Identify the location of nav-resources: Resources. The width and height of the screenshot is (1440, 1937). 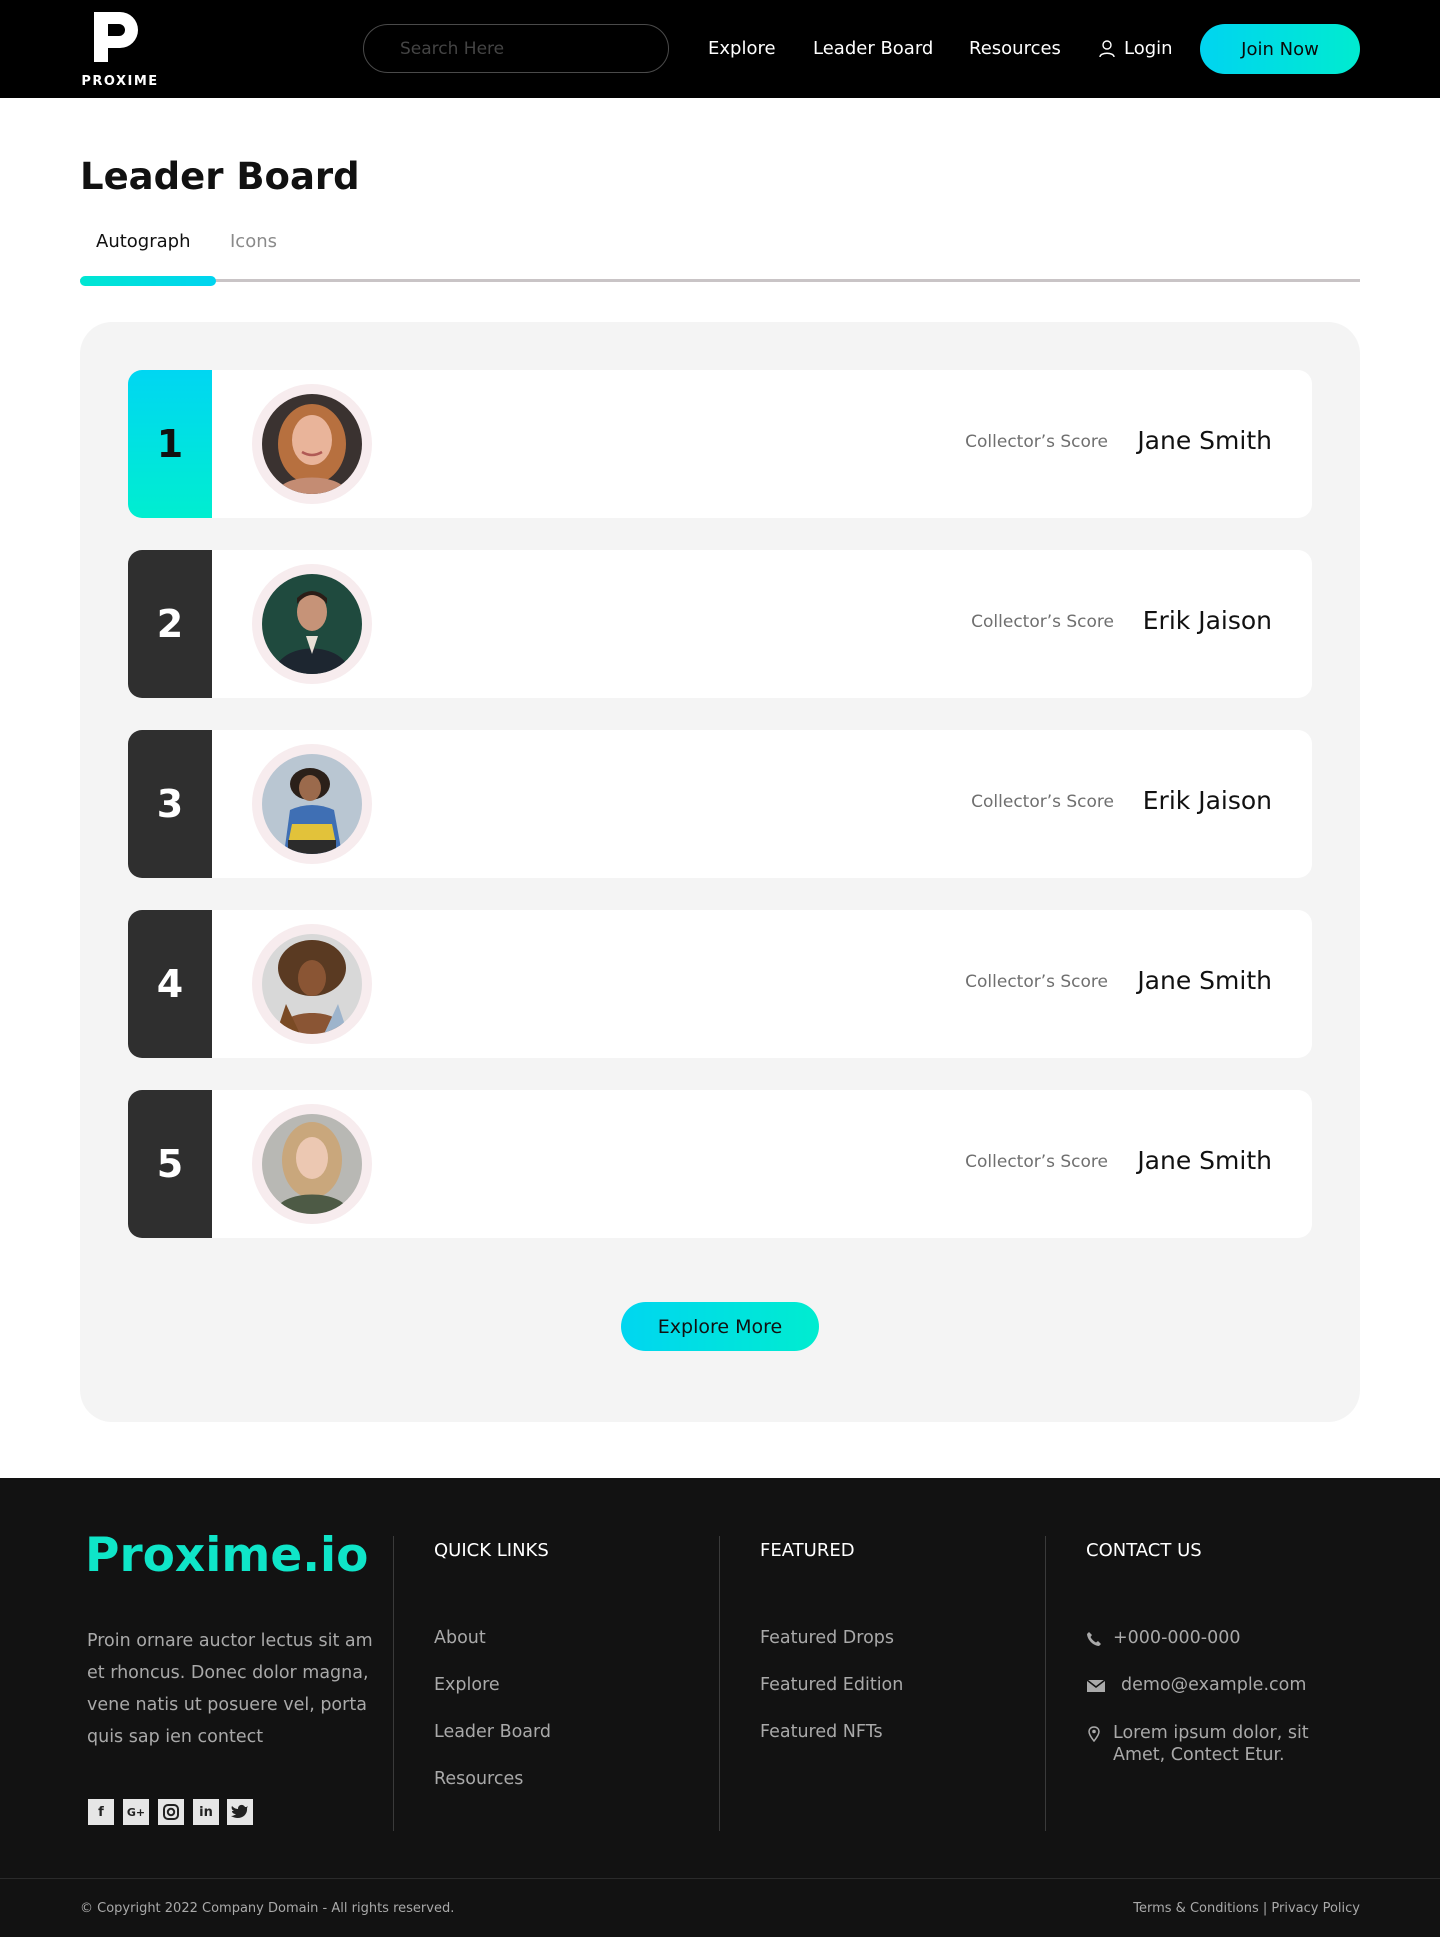
(1015, 48).